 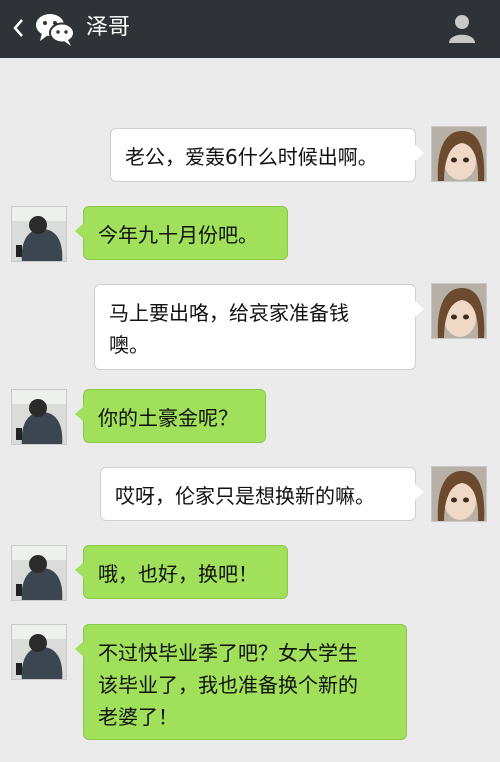 I want to click on message-bubble-incoming: 哦，也好，换吧！, so click(x=181, y=572).